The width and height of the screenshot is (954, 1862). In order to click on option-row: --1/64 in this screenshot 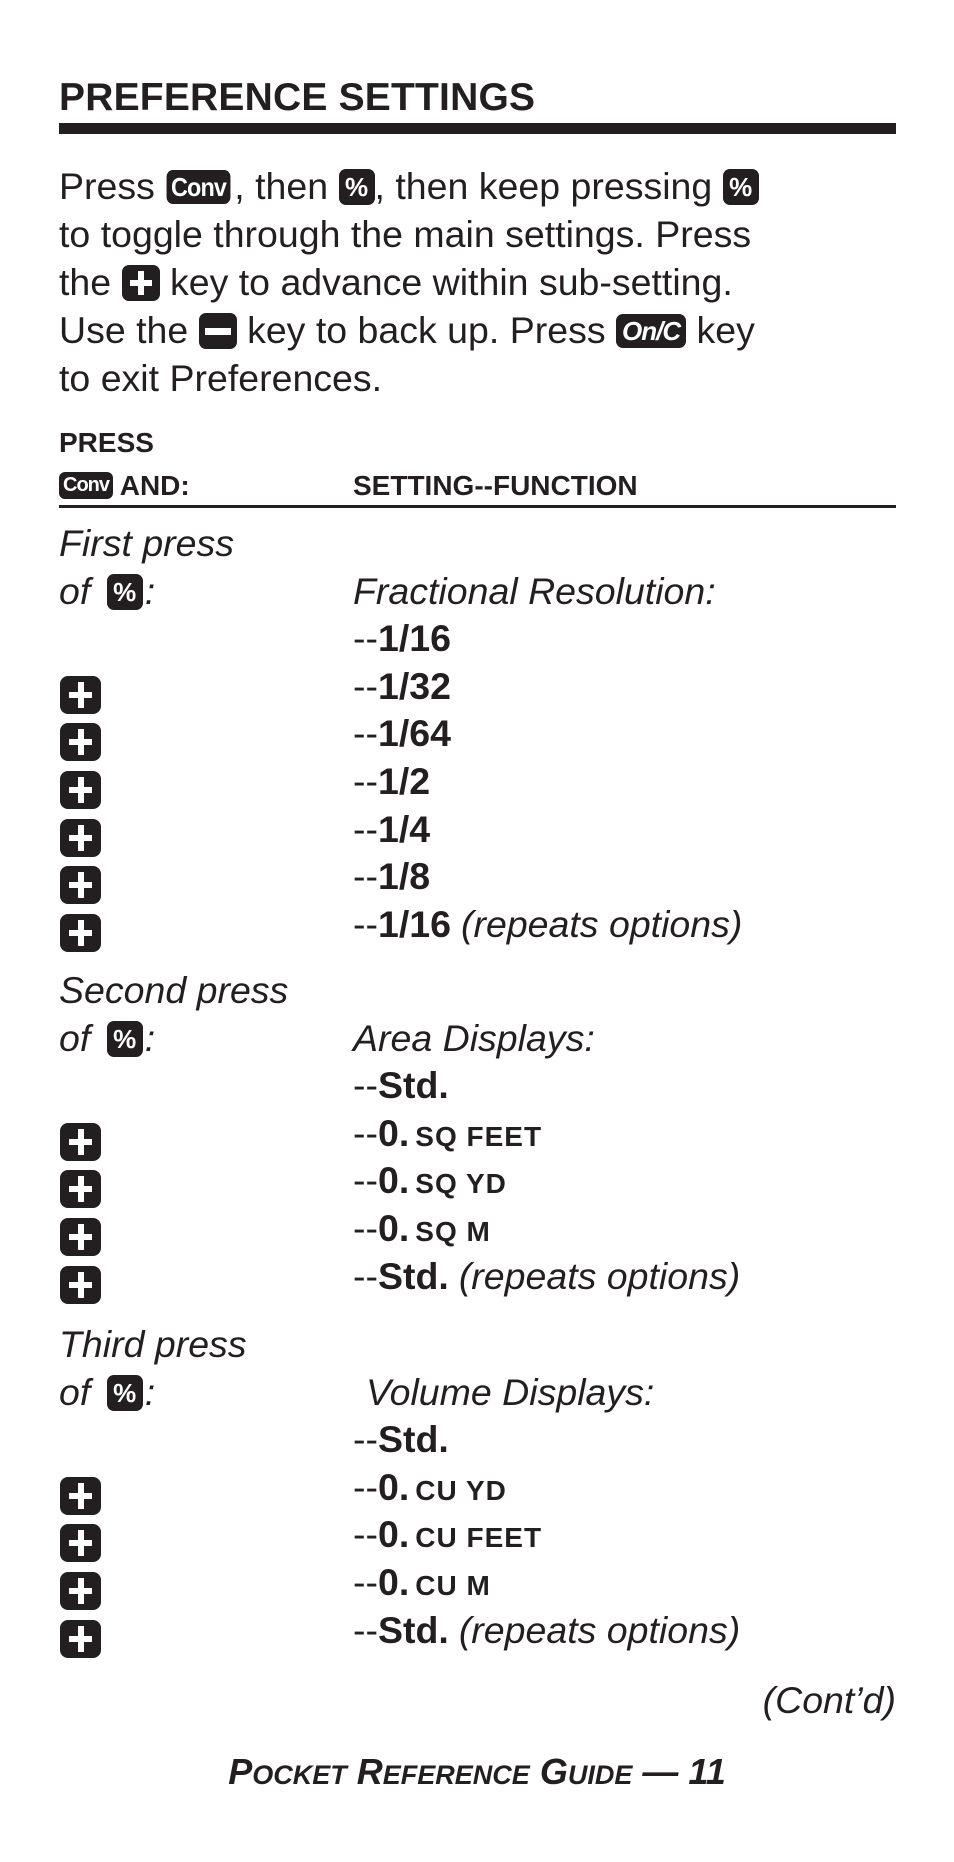, I will do `click(477, 735)`.